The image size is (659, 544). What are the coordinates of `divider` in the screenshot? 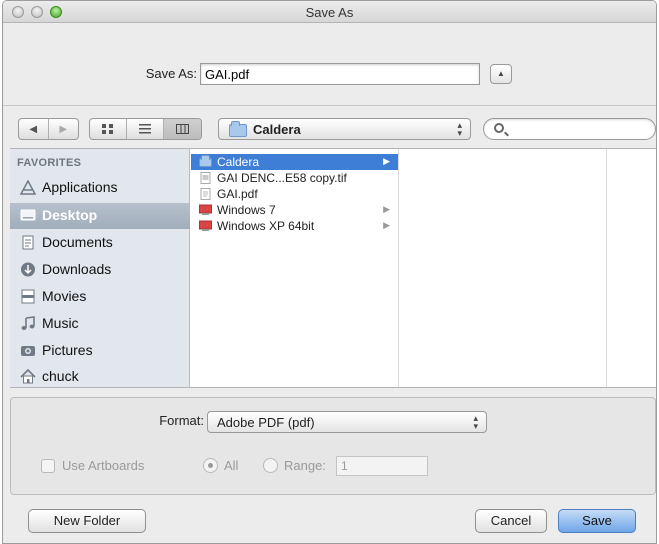 It's located at (329, 105).